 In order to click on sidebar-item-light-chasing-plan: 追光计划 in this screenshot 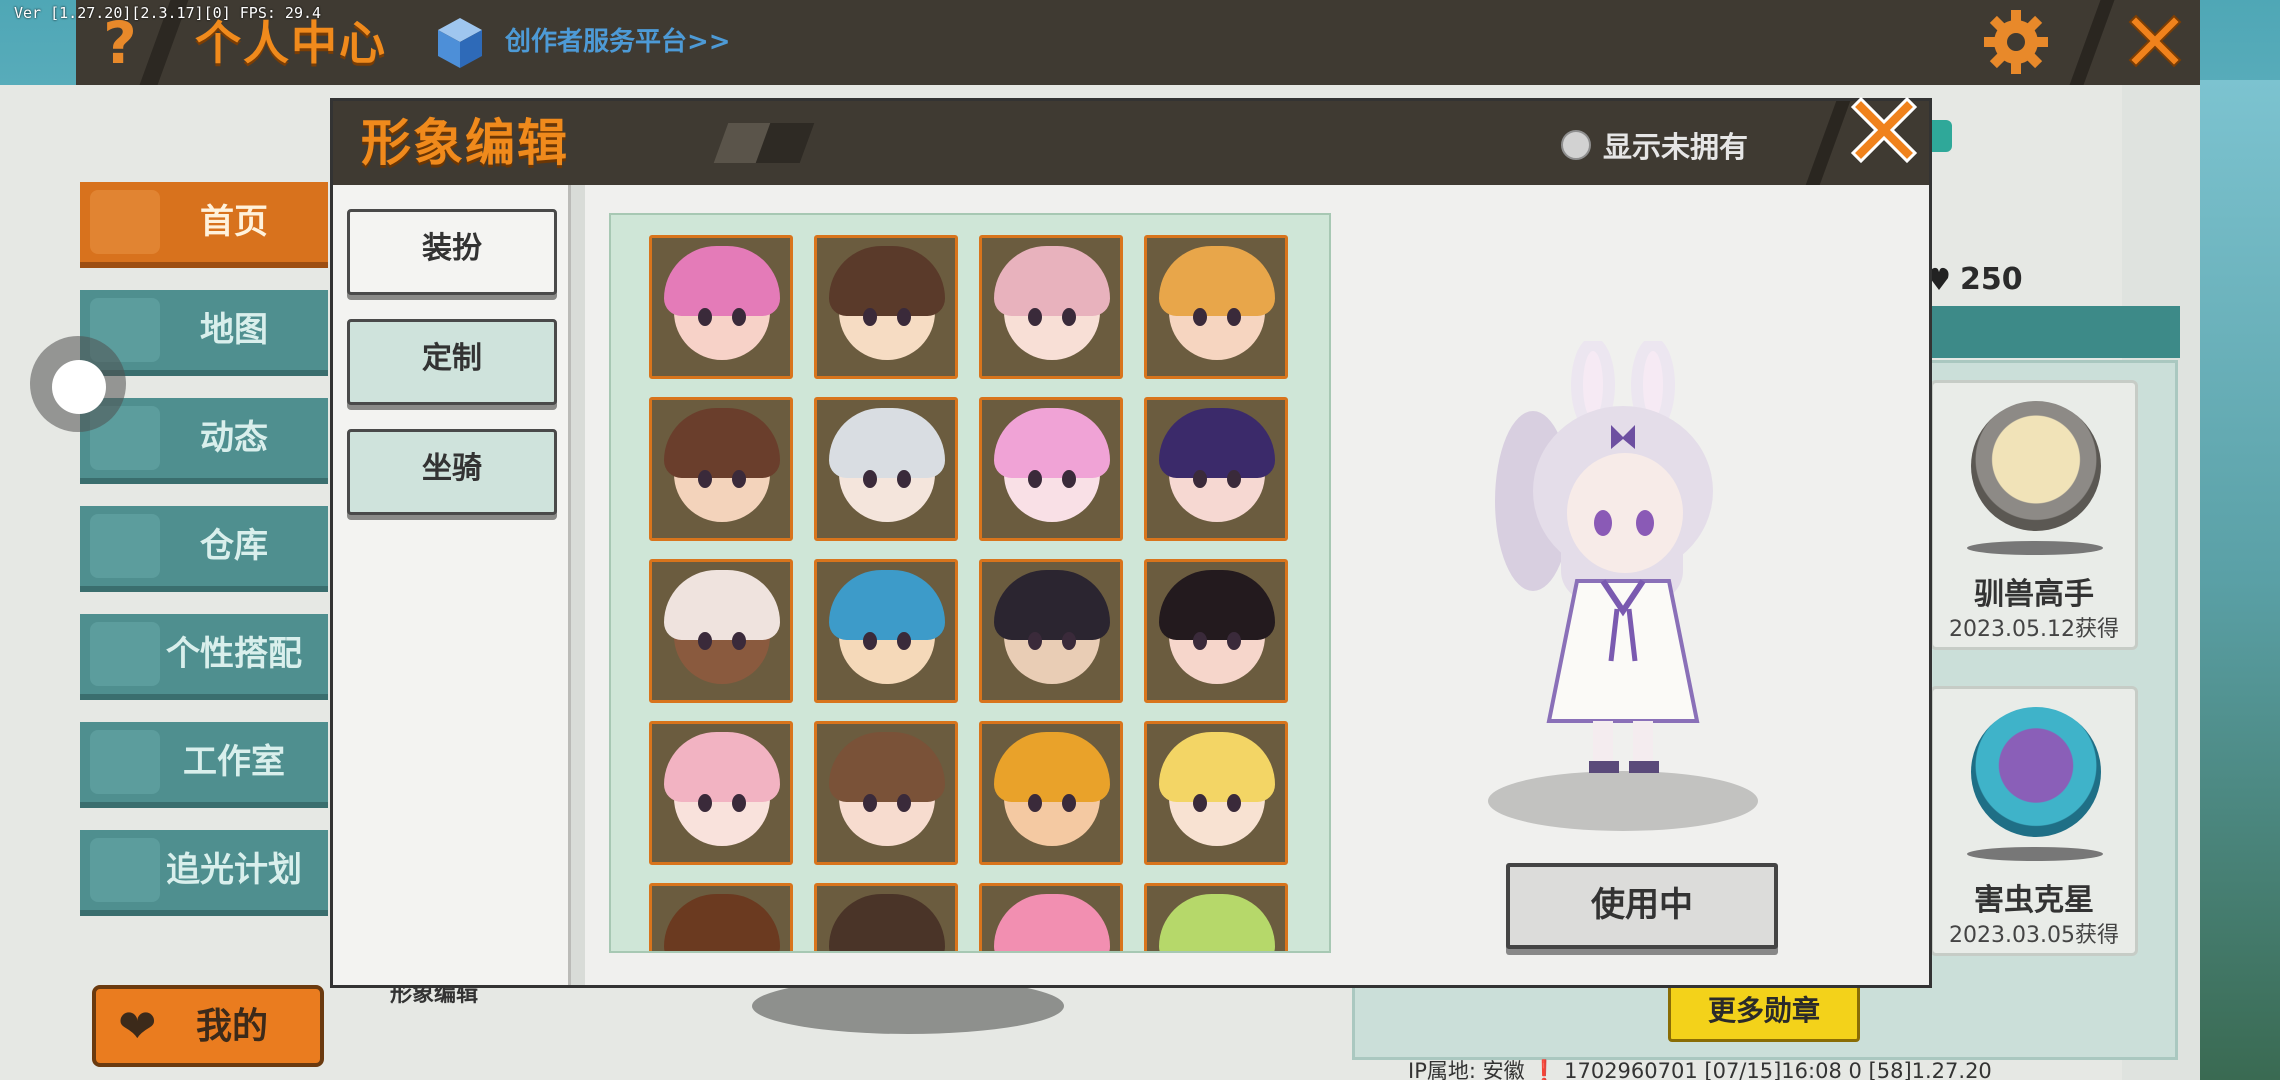, I will do `click(204, 873)`.